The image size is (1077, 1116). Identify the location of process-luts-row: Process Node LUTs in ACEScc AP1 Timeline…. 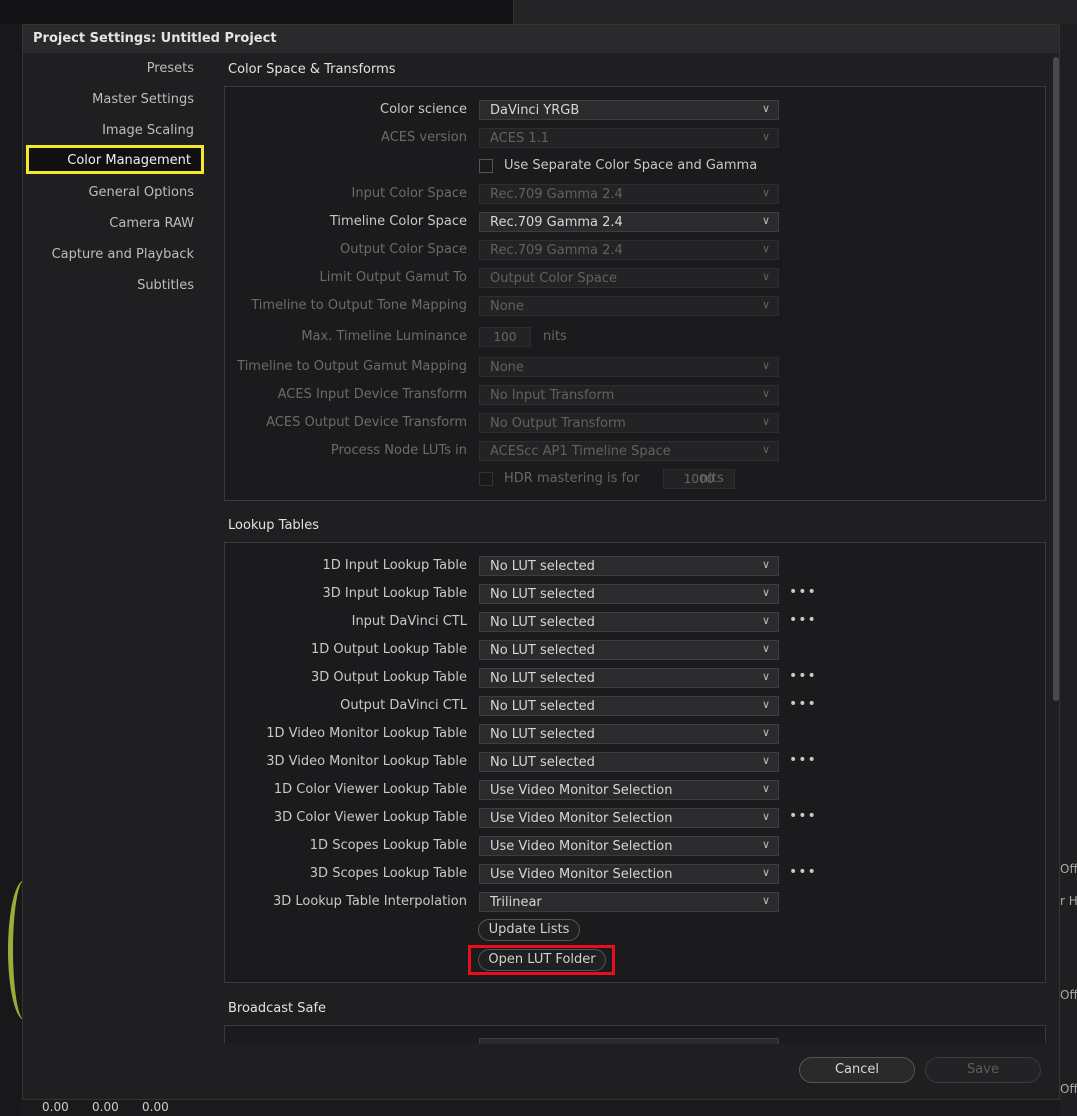
(635, 451).